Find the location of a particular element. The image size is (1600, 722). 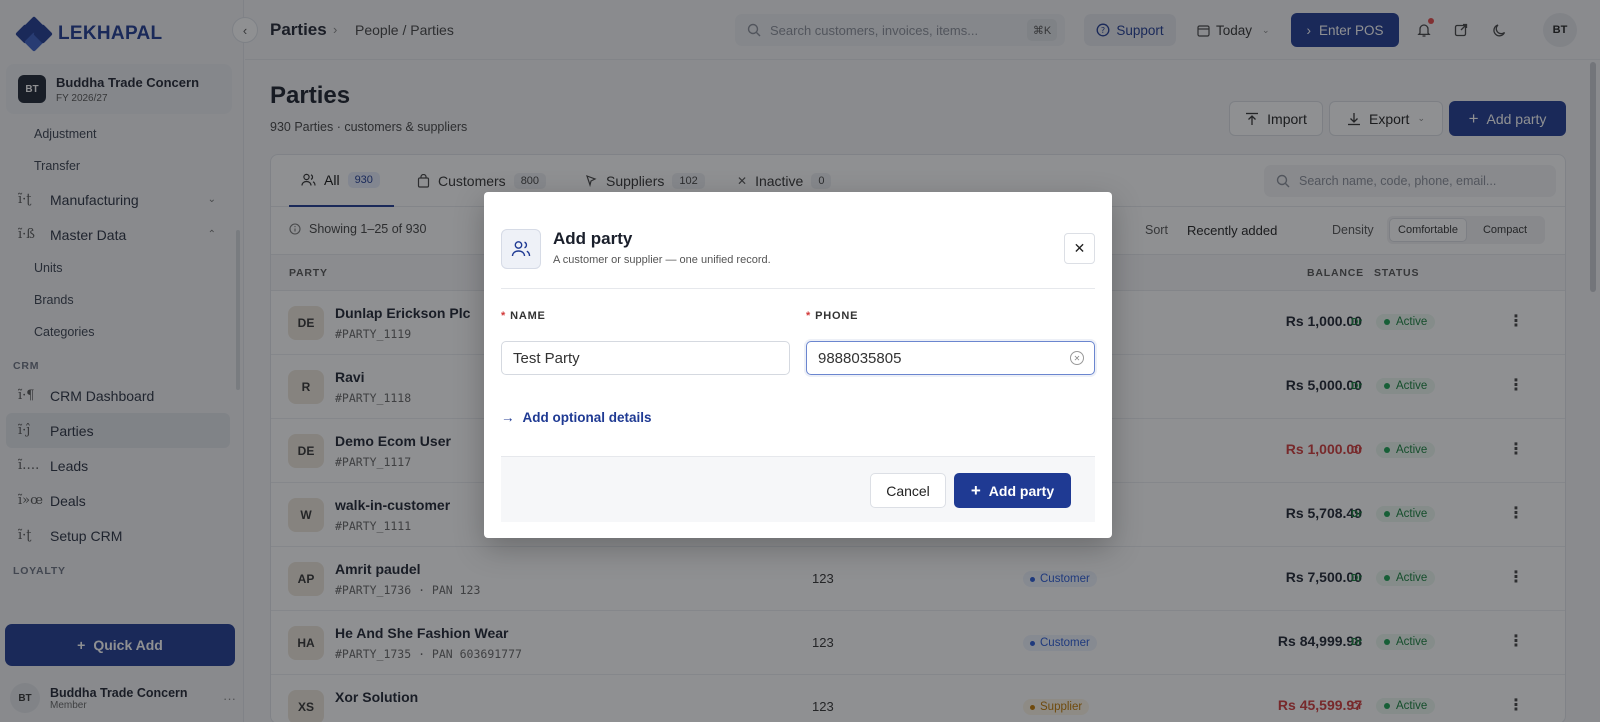

phone-input is located at coordinates (950, 358).